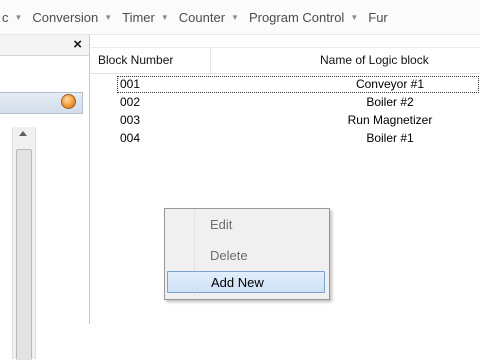 The height and width of the screenshot is (360, 480). Describe the element at coordinates (285, 138) in the screenshot. I see `list-row: 004 Boiler #1` at that location.